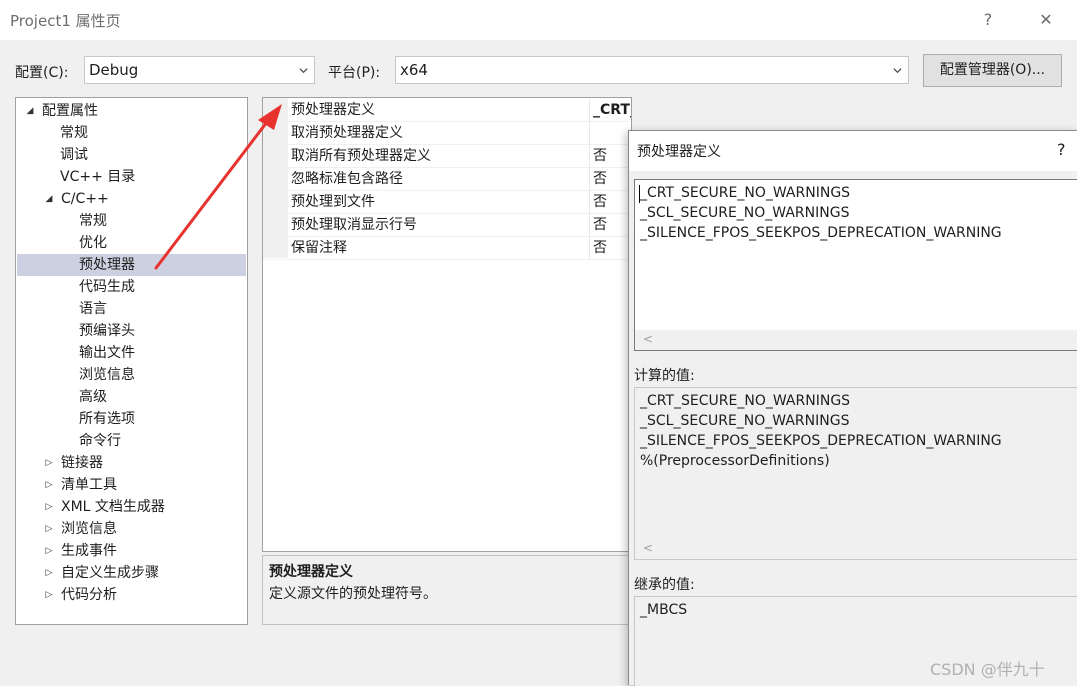 Image resolution: width=1077 pixels, height=686 pixels. I want to click on tree-item-cpp: ◢ C/C++, so click(76, 199).